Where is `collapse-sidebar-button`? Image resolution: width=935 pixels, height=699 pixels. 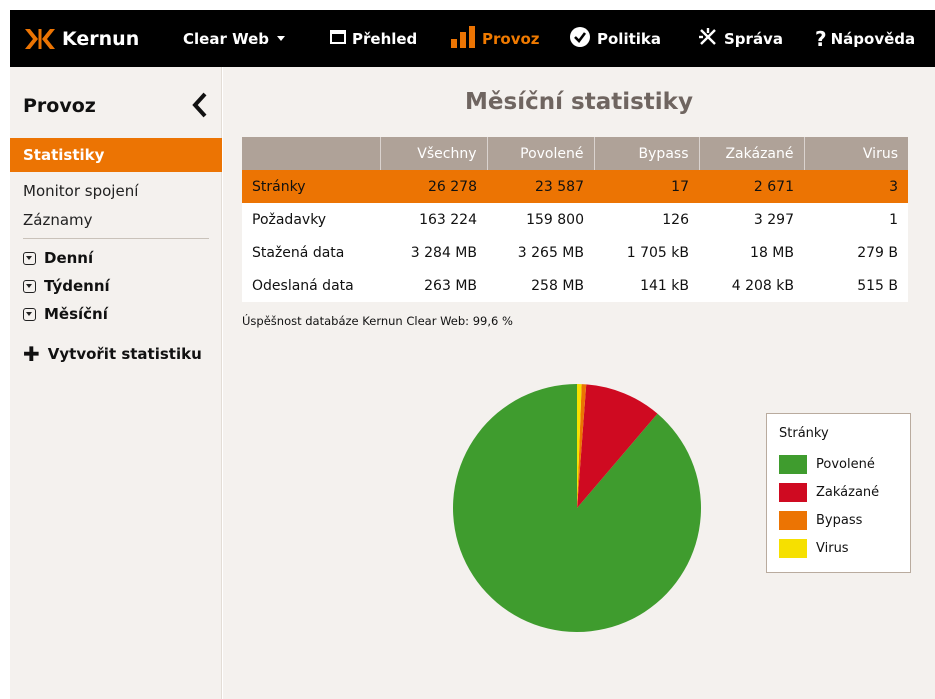
collapse-sidebar-button is located at coordinates (200, 105).